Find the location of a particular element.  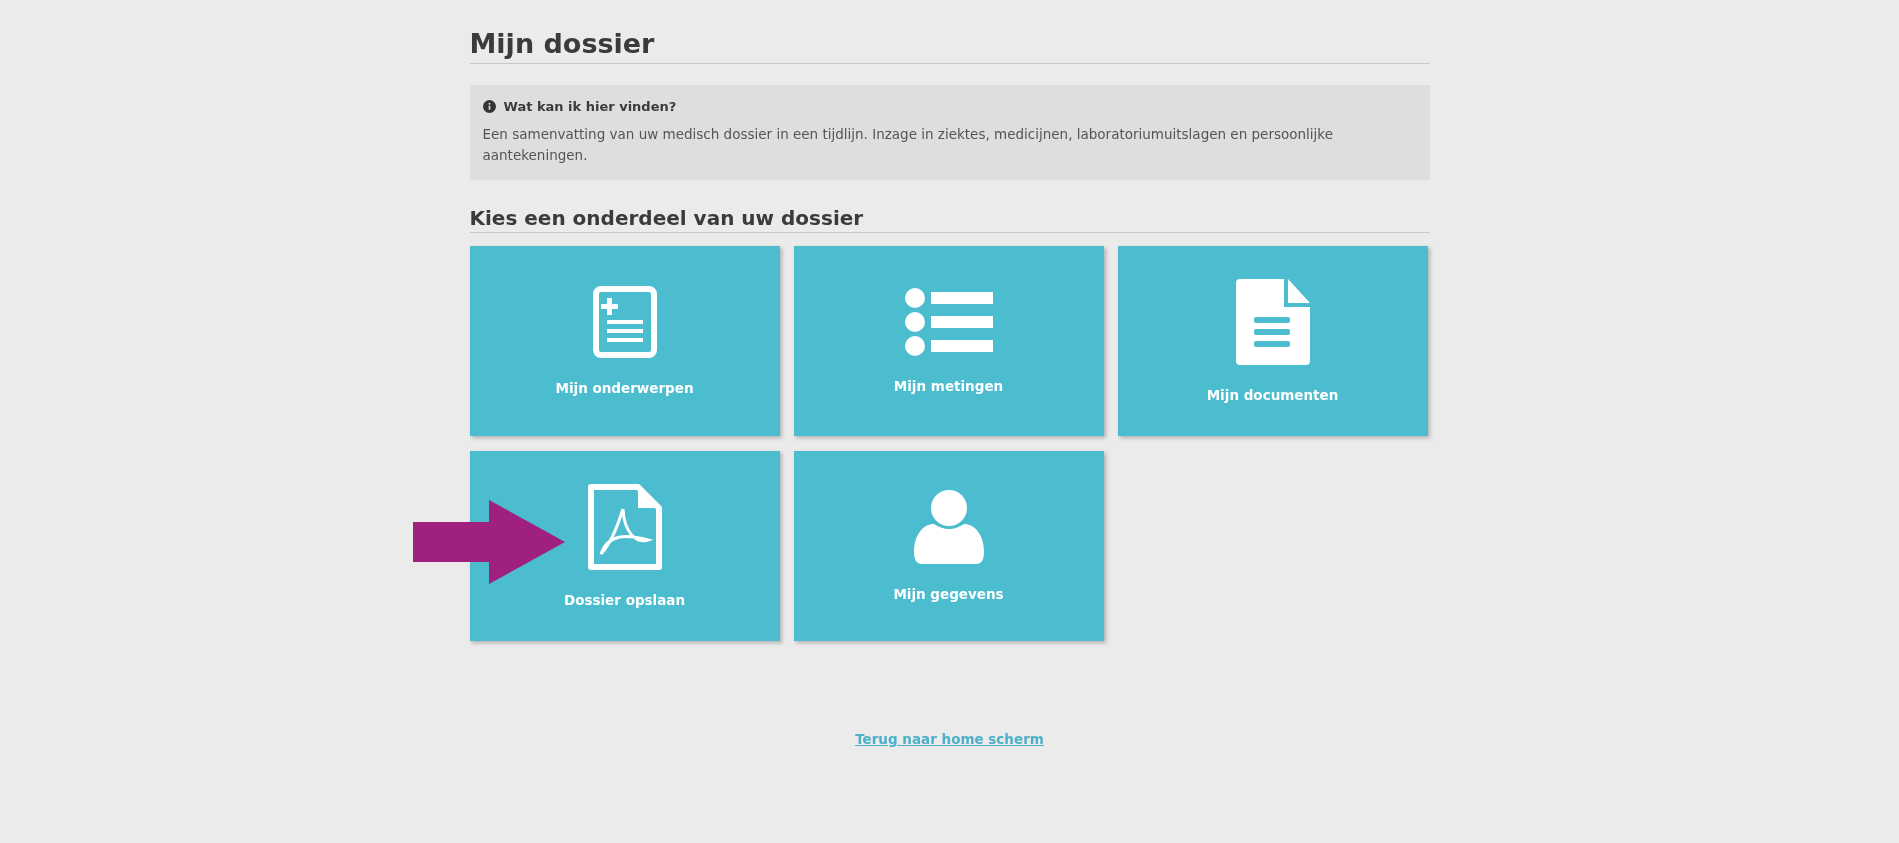

info-text: Een samenvatting van uw medisch dossier in een tijdlijn. Inzage in ziektes, medicijnen, laboratoriumuitslagen en persoonlijke aantekeningen. is located at coordinates (908, 145).